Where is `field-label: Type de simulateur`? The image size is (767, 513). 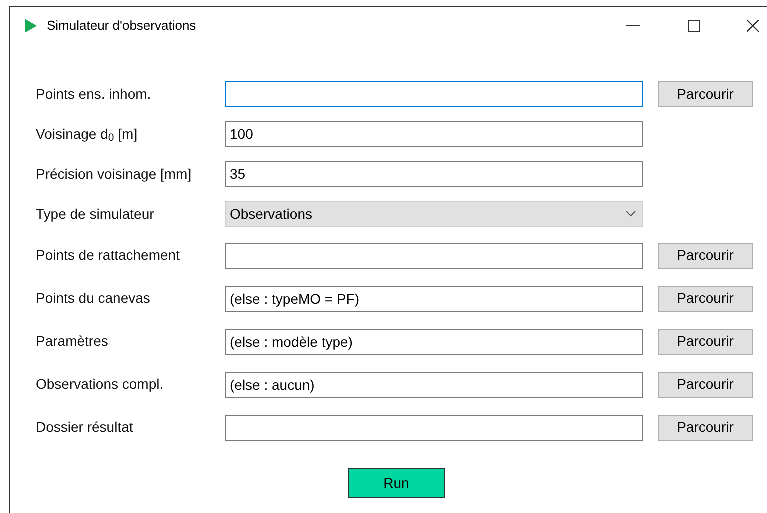
field-label: Type de simulateur is located at coordinates (96, 214).